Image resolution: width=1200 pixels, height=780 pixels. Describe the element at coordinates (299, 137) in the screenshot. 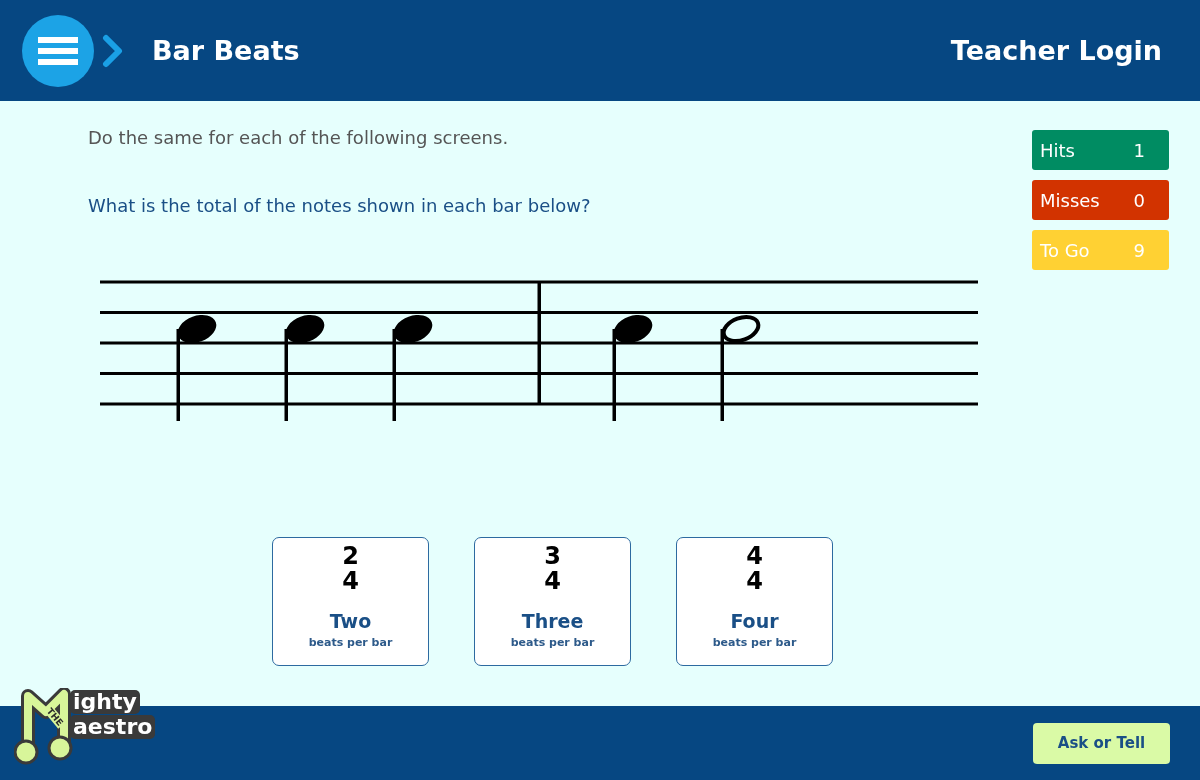

I see `instruction-text: Do the same for each of the following screens.` at that location.